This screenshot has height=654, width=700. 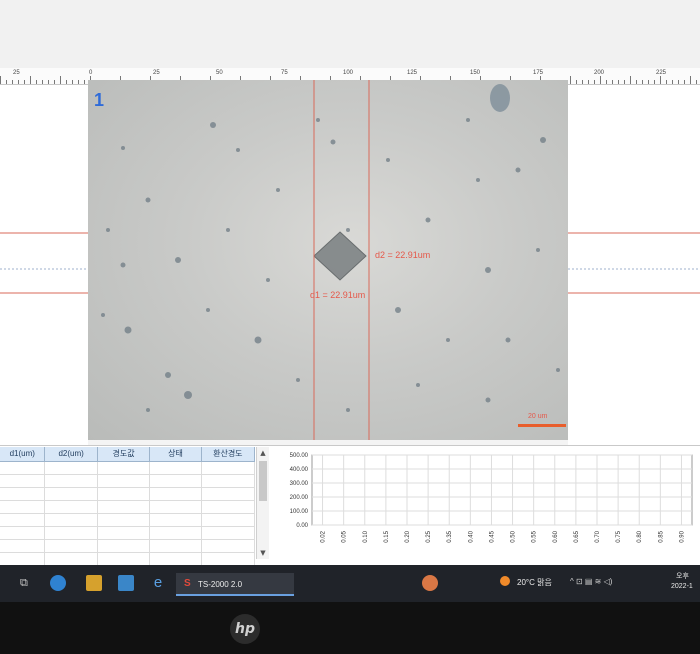 What do you see at coordinates (556, 536) in the screenshot?
I see `x-tick-label: 0.60` at bounding box center [556, 536].